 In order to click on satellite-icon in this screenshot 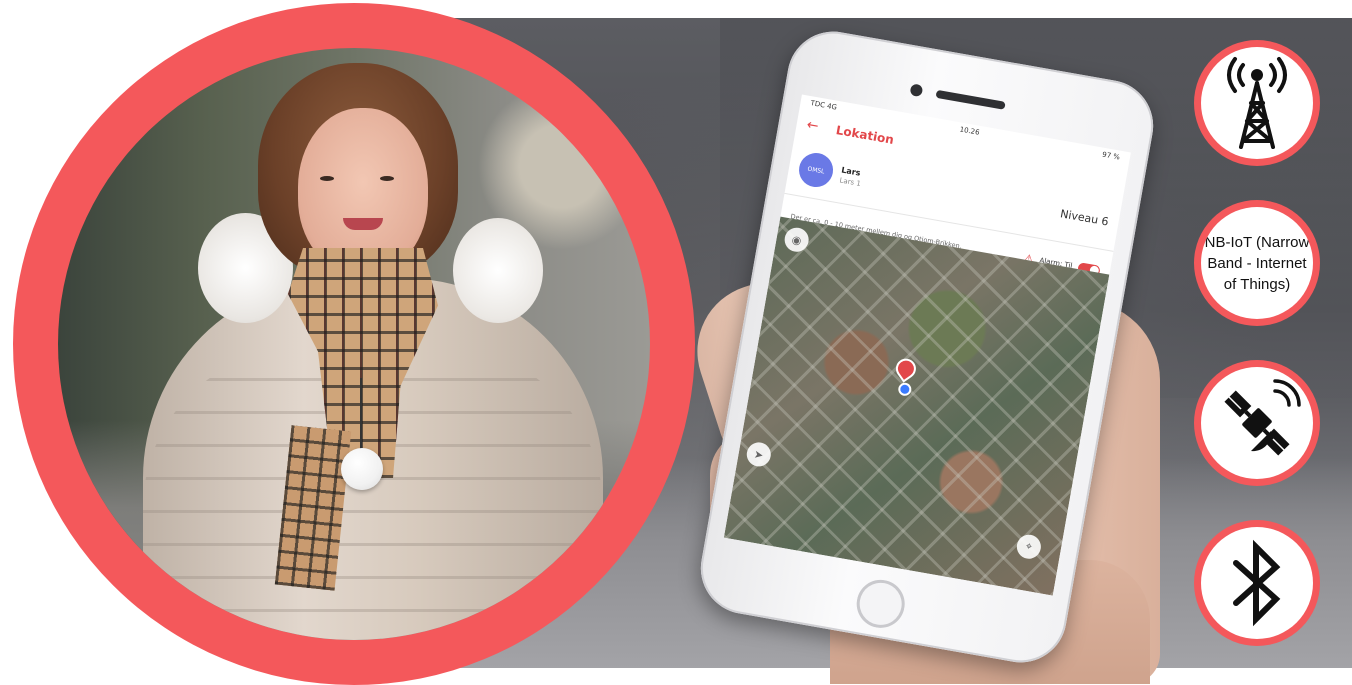, I will do `click(1262, 417)`.